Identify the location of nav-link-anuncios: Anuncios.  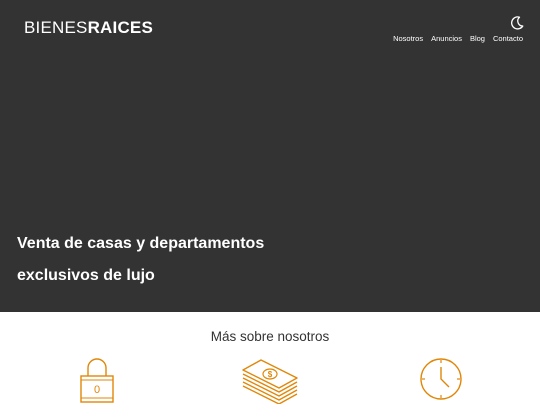
(446, 38).